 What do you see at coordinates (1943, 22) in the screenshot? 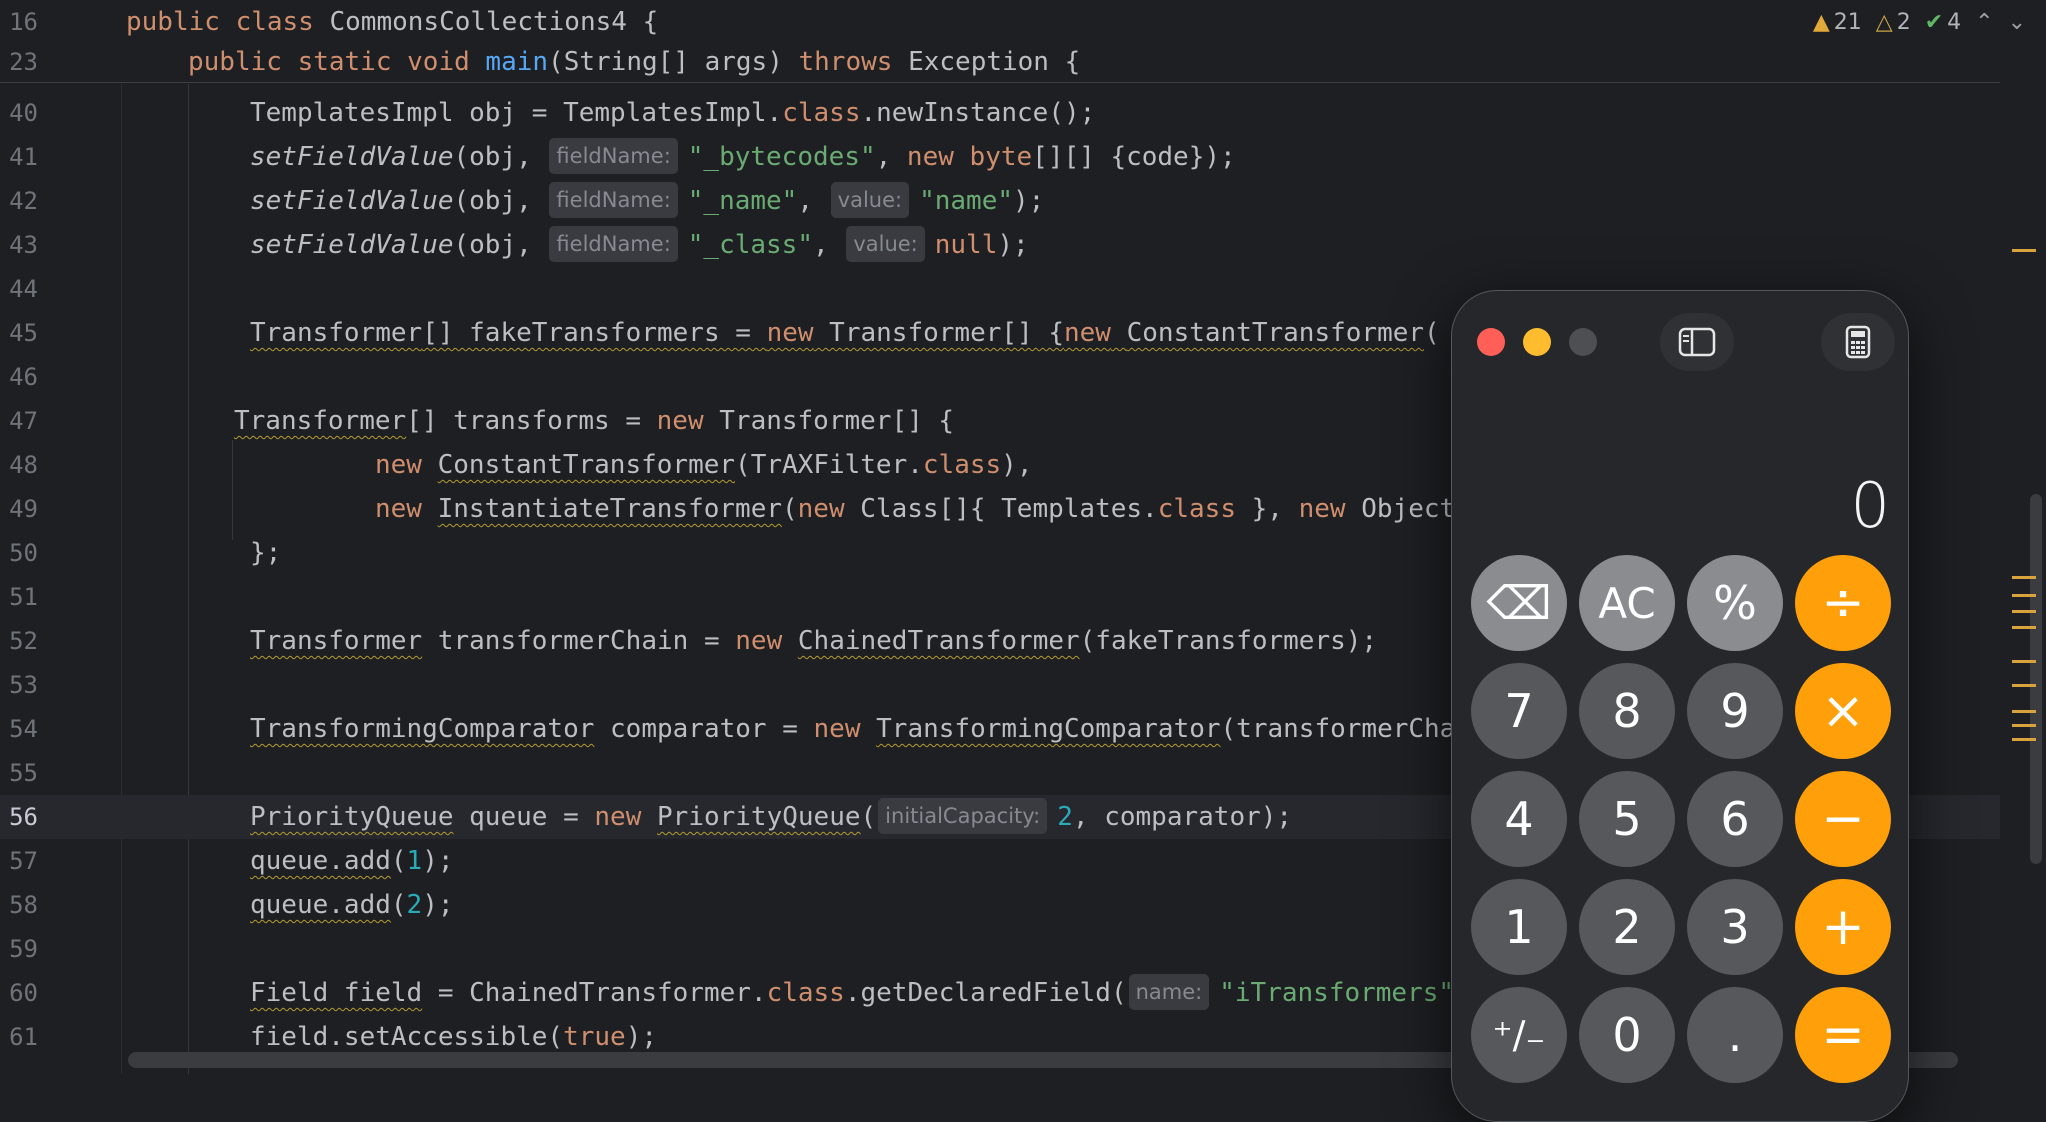
I see `checks-indicator: ✔ 4` at bounding box center [1943, 22].